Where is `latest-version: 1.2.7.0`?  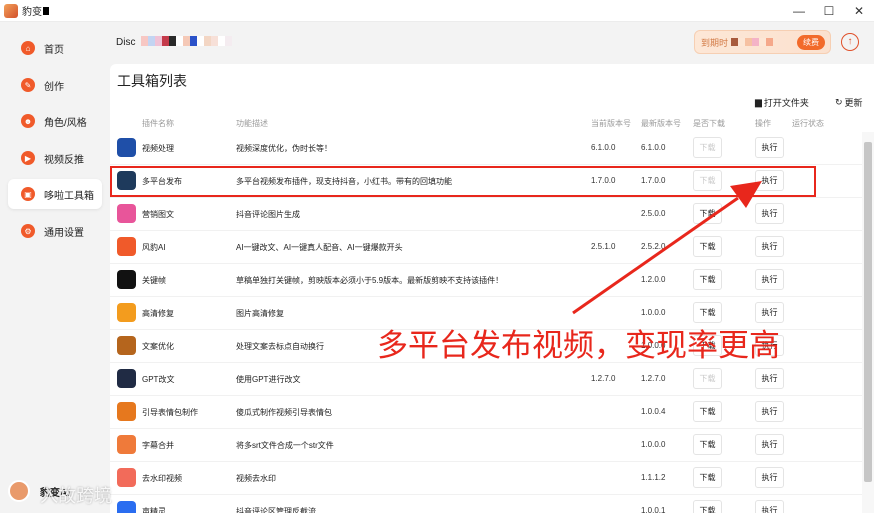 latest-version: 1.2.7.0 is located at coordinates (653, 378).